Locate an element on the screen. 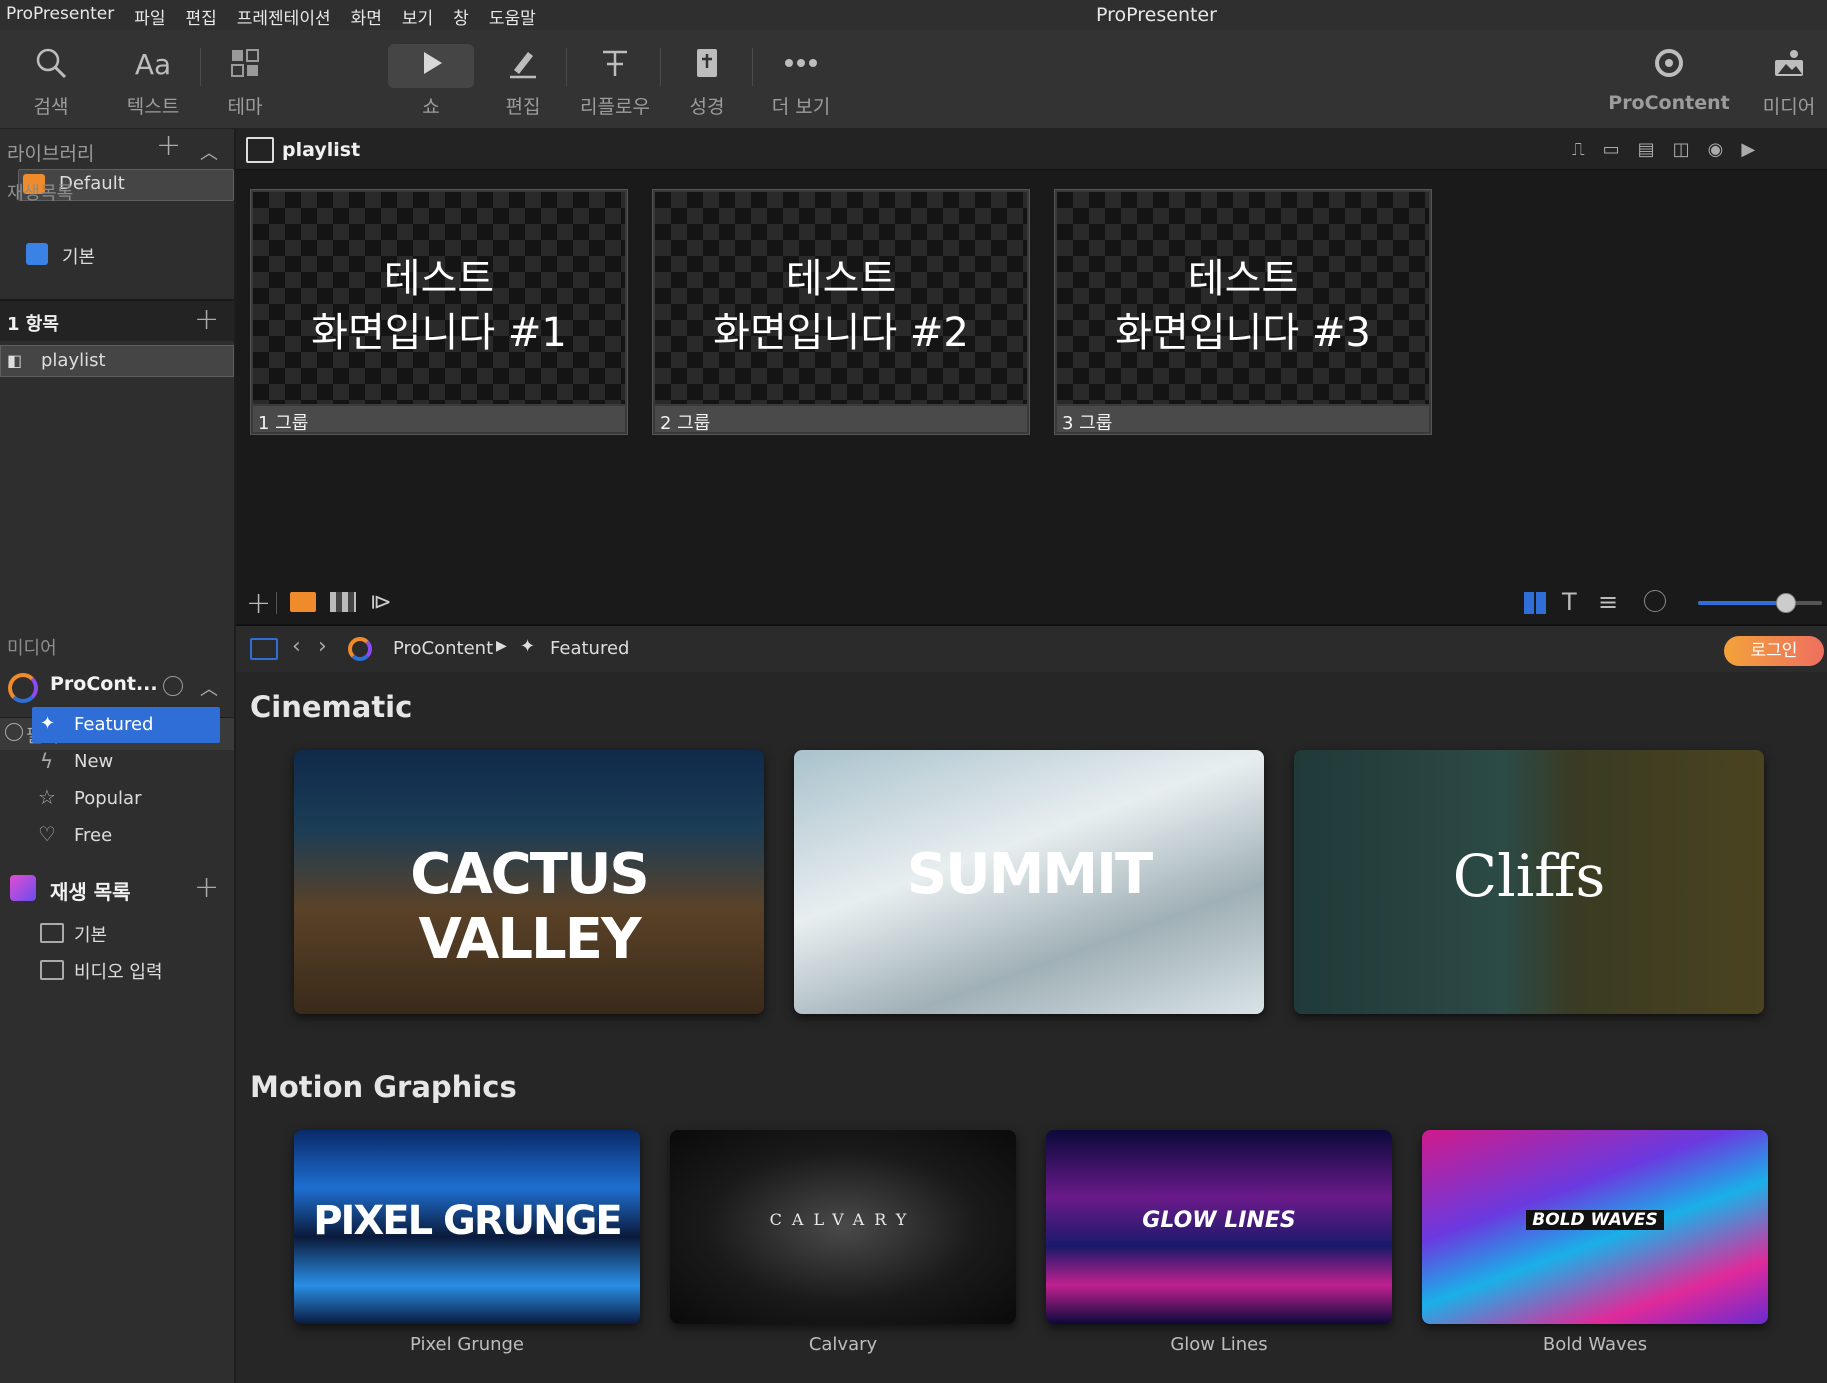  collapse-icon: ︿ is located at coordinates (209, 152).